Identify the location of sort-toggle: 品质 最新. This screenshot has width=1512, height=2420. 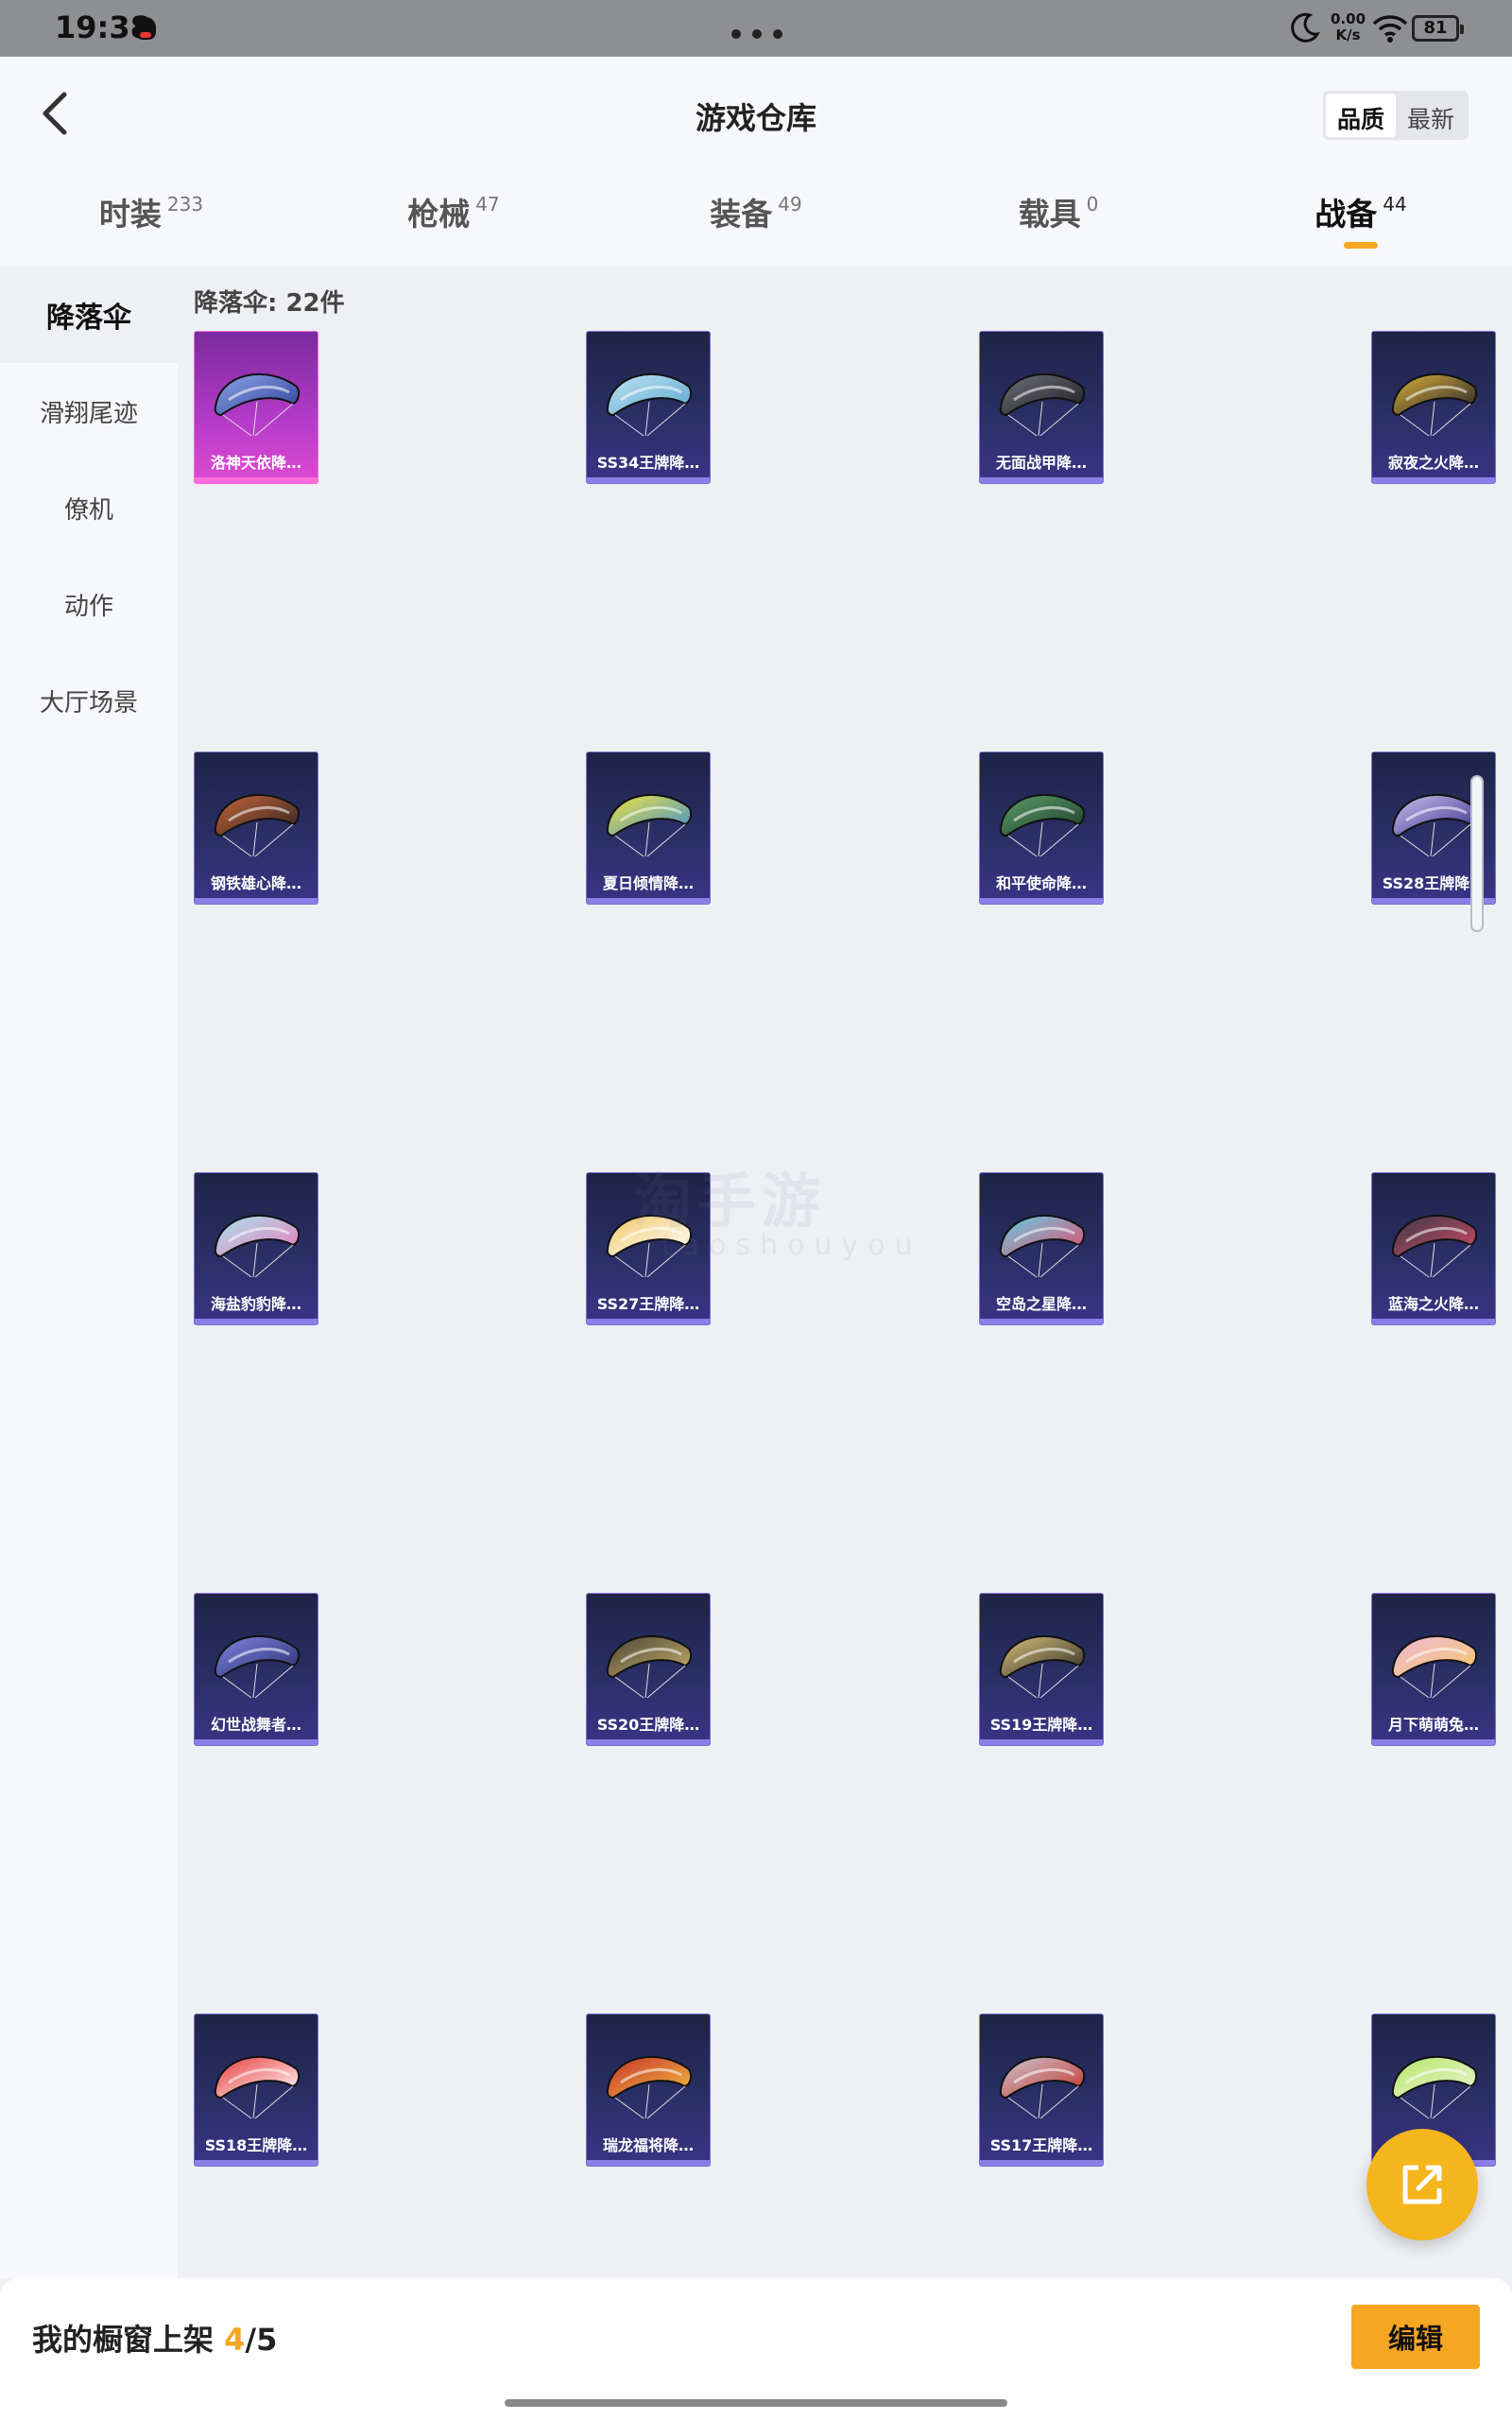
(1396, 115).